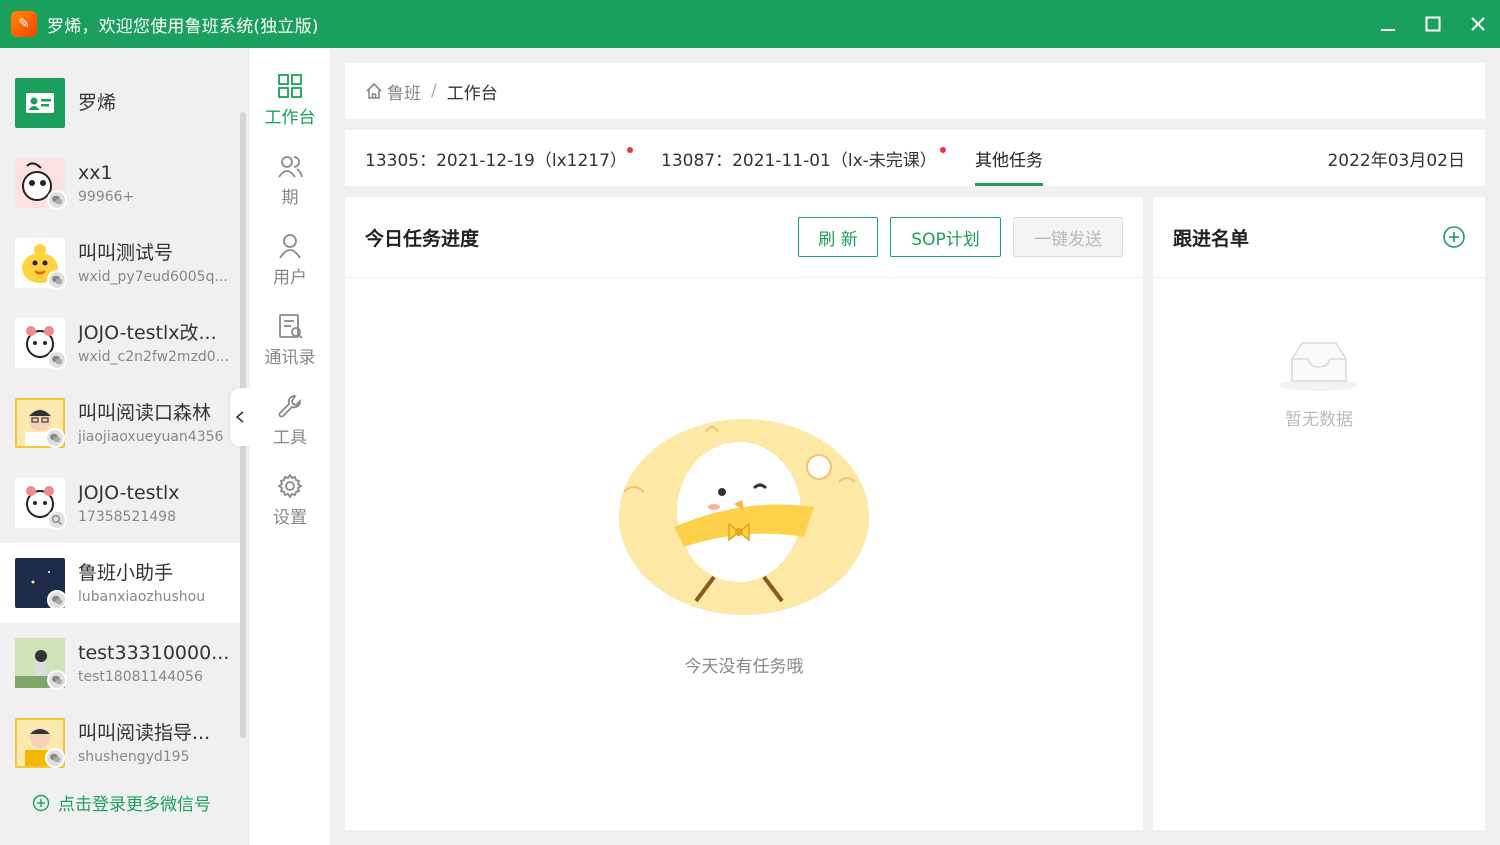 This screenshot has width=1500, height=845. What do you see at coordinates (290, 246) in the screenshot?
I see `user-icon` at bounding box center [290, 246].